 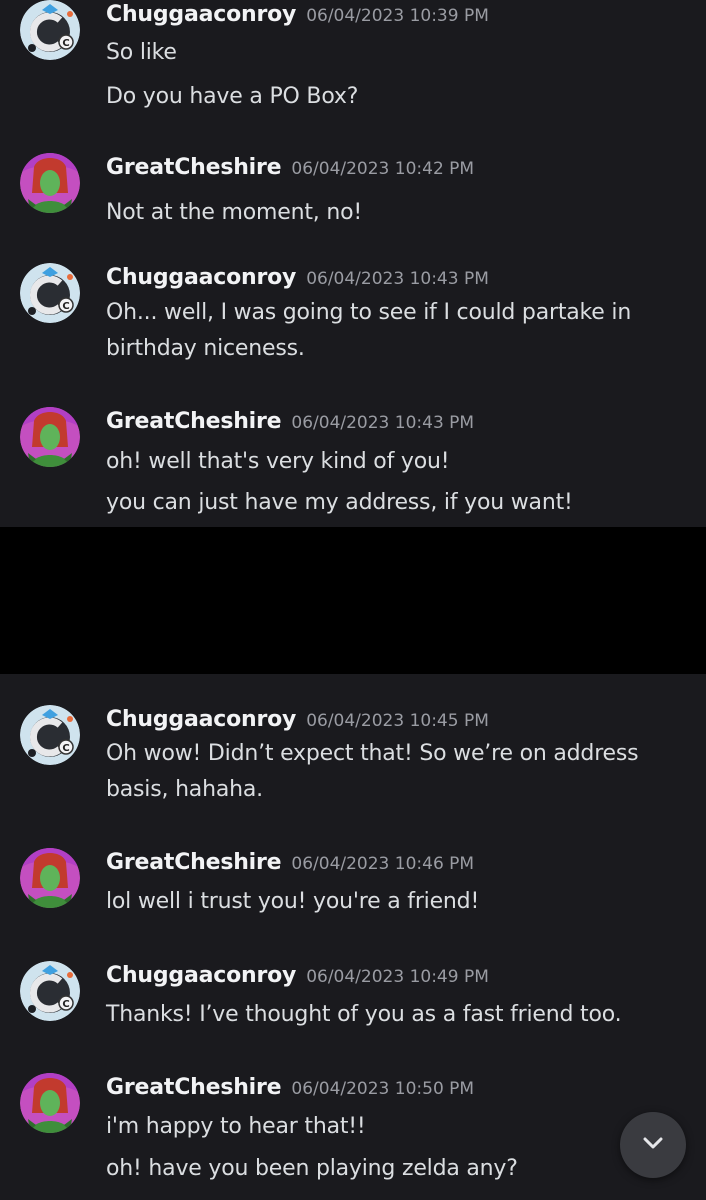 What do you see at coordinates (232, 96) in the screenshot?
I see `message-text: Do you have a PO Box?` at bounding box center [232, 96].